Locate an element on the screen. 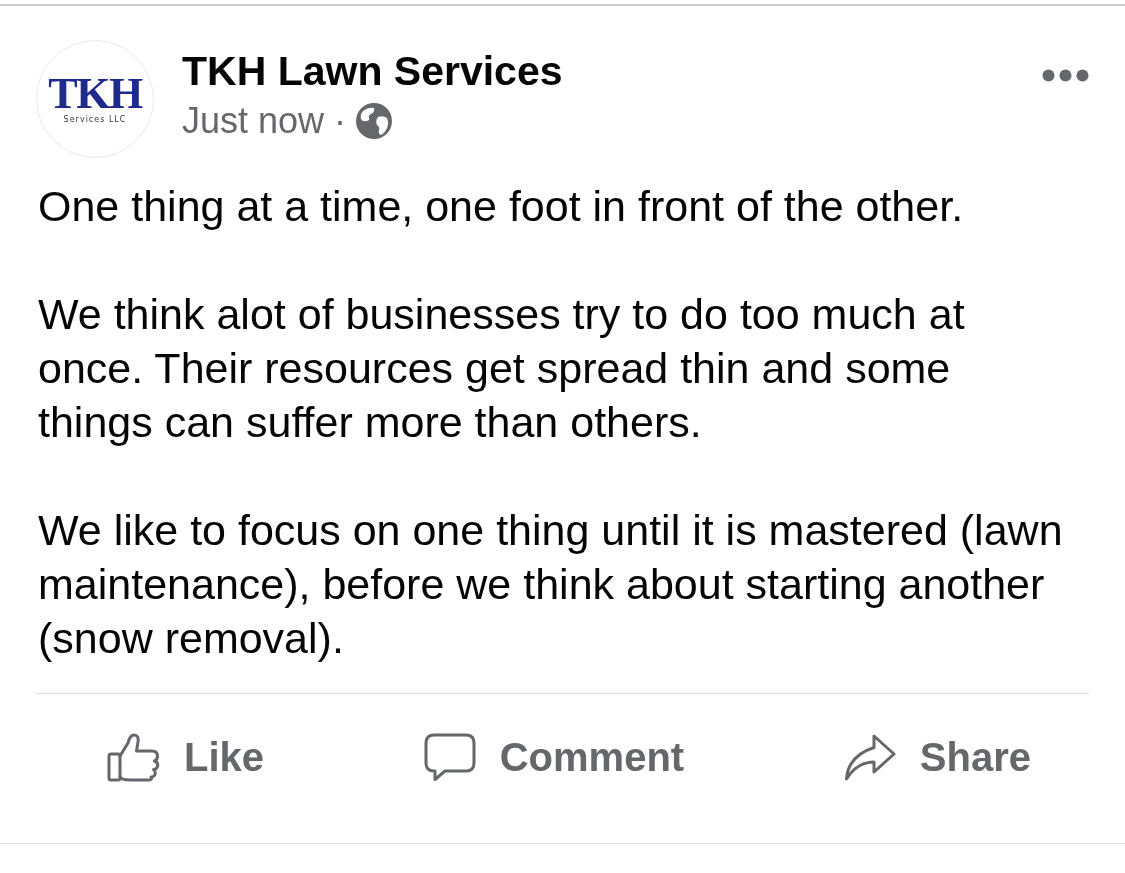 Image resolution: width=1125 pixels, height=873 pixels. globe-icon is located at coordinates (374, 121).